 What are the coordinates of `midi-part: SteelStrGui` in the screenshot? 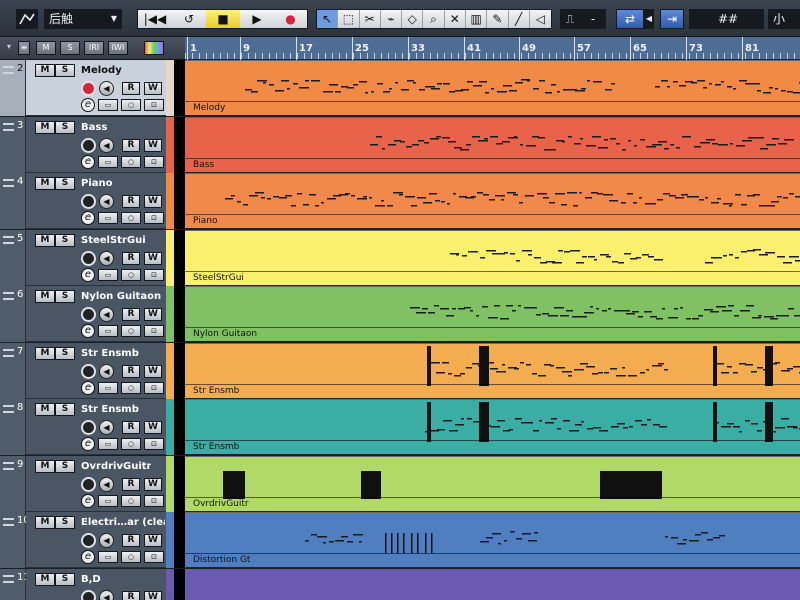 It's located at (492, 257).